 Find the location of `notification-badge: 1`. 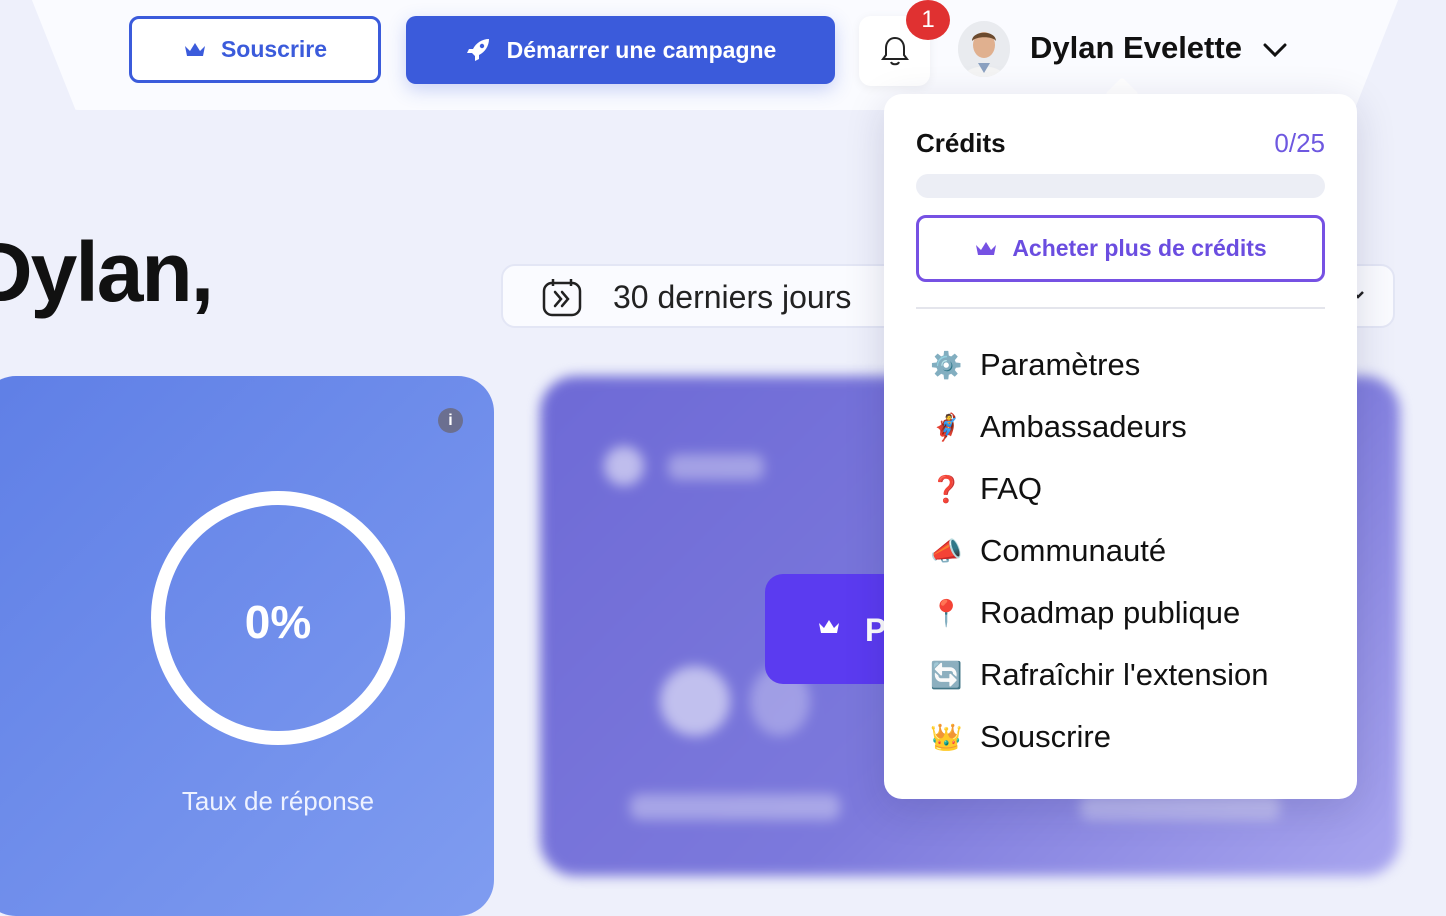

notification-badge: 1 is located at coordinates (928, 20).